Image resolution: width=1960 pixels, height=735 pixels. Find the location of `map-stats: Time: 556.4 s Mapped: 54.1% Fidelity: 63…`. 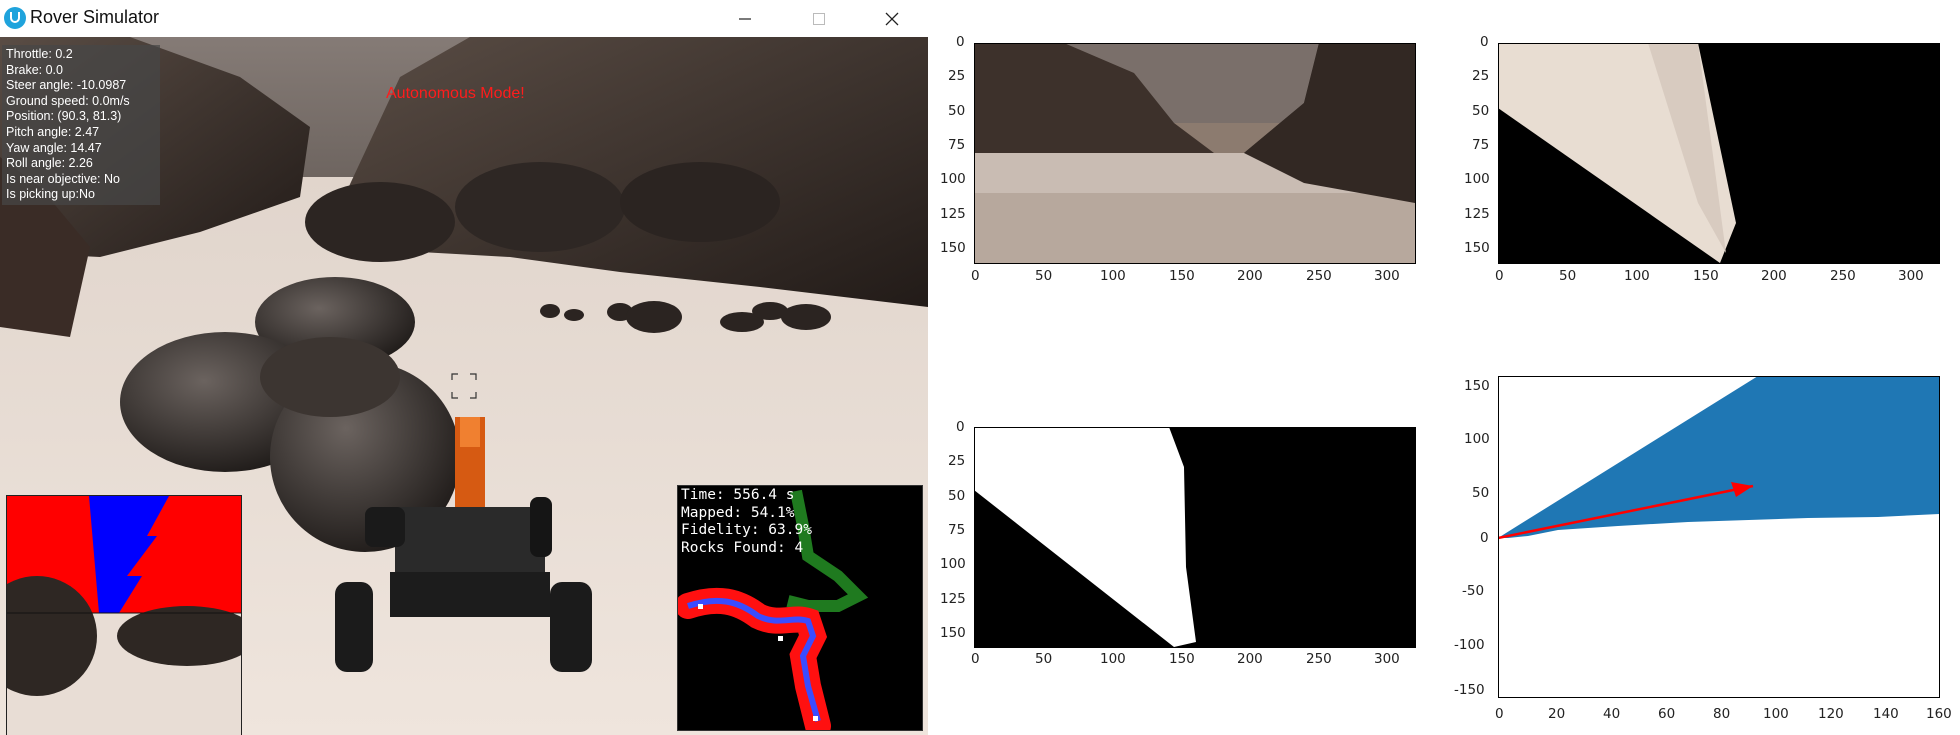

map-stats: Time: 556.4 s Mapped: 54.1% Fidelity: 63… is located at coordinates (746, 522).